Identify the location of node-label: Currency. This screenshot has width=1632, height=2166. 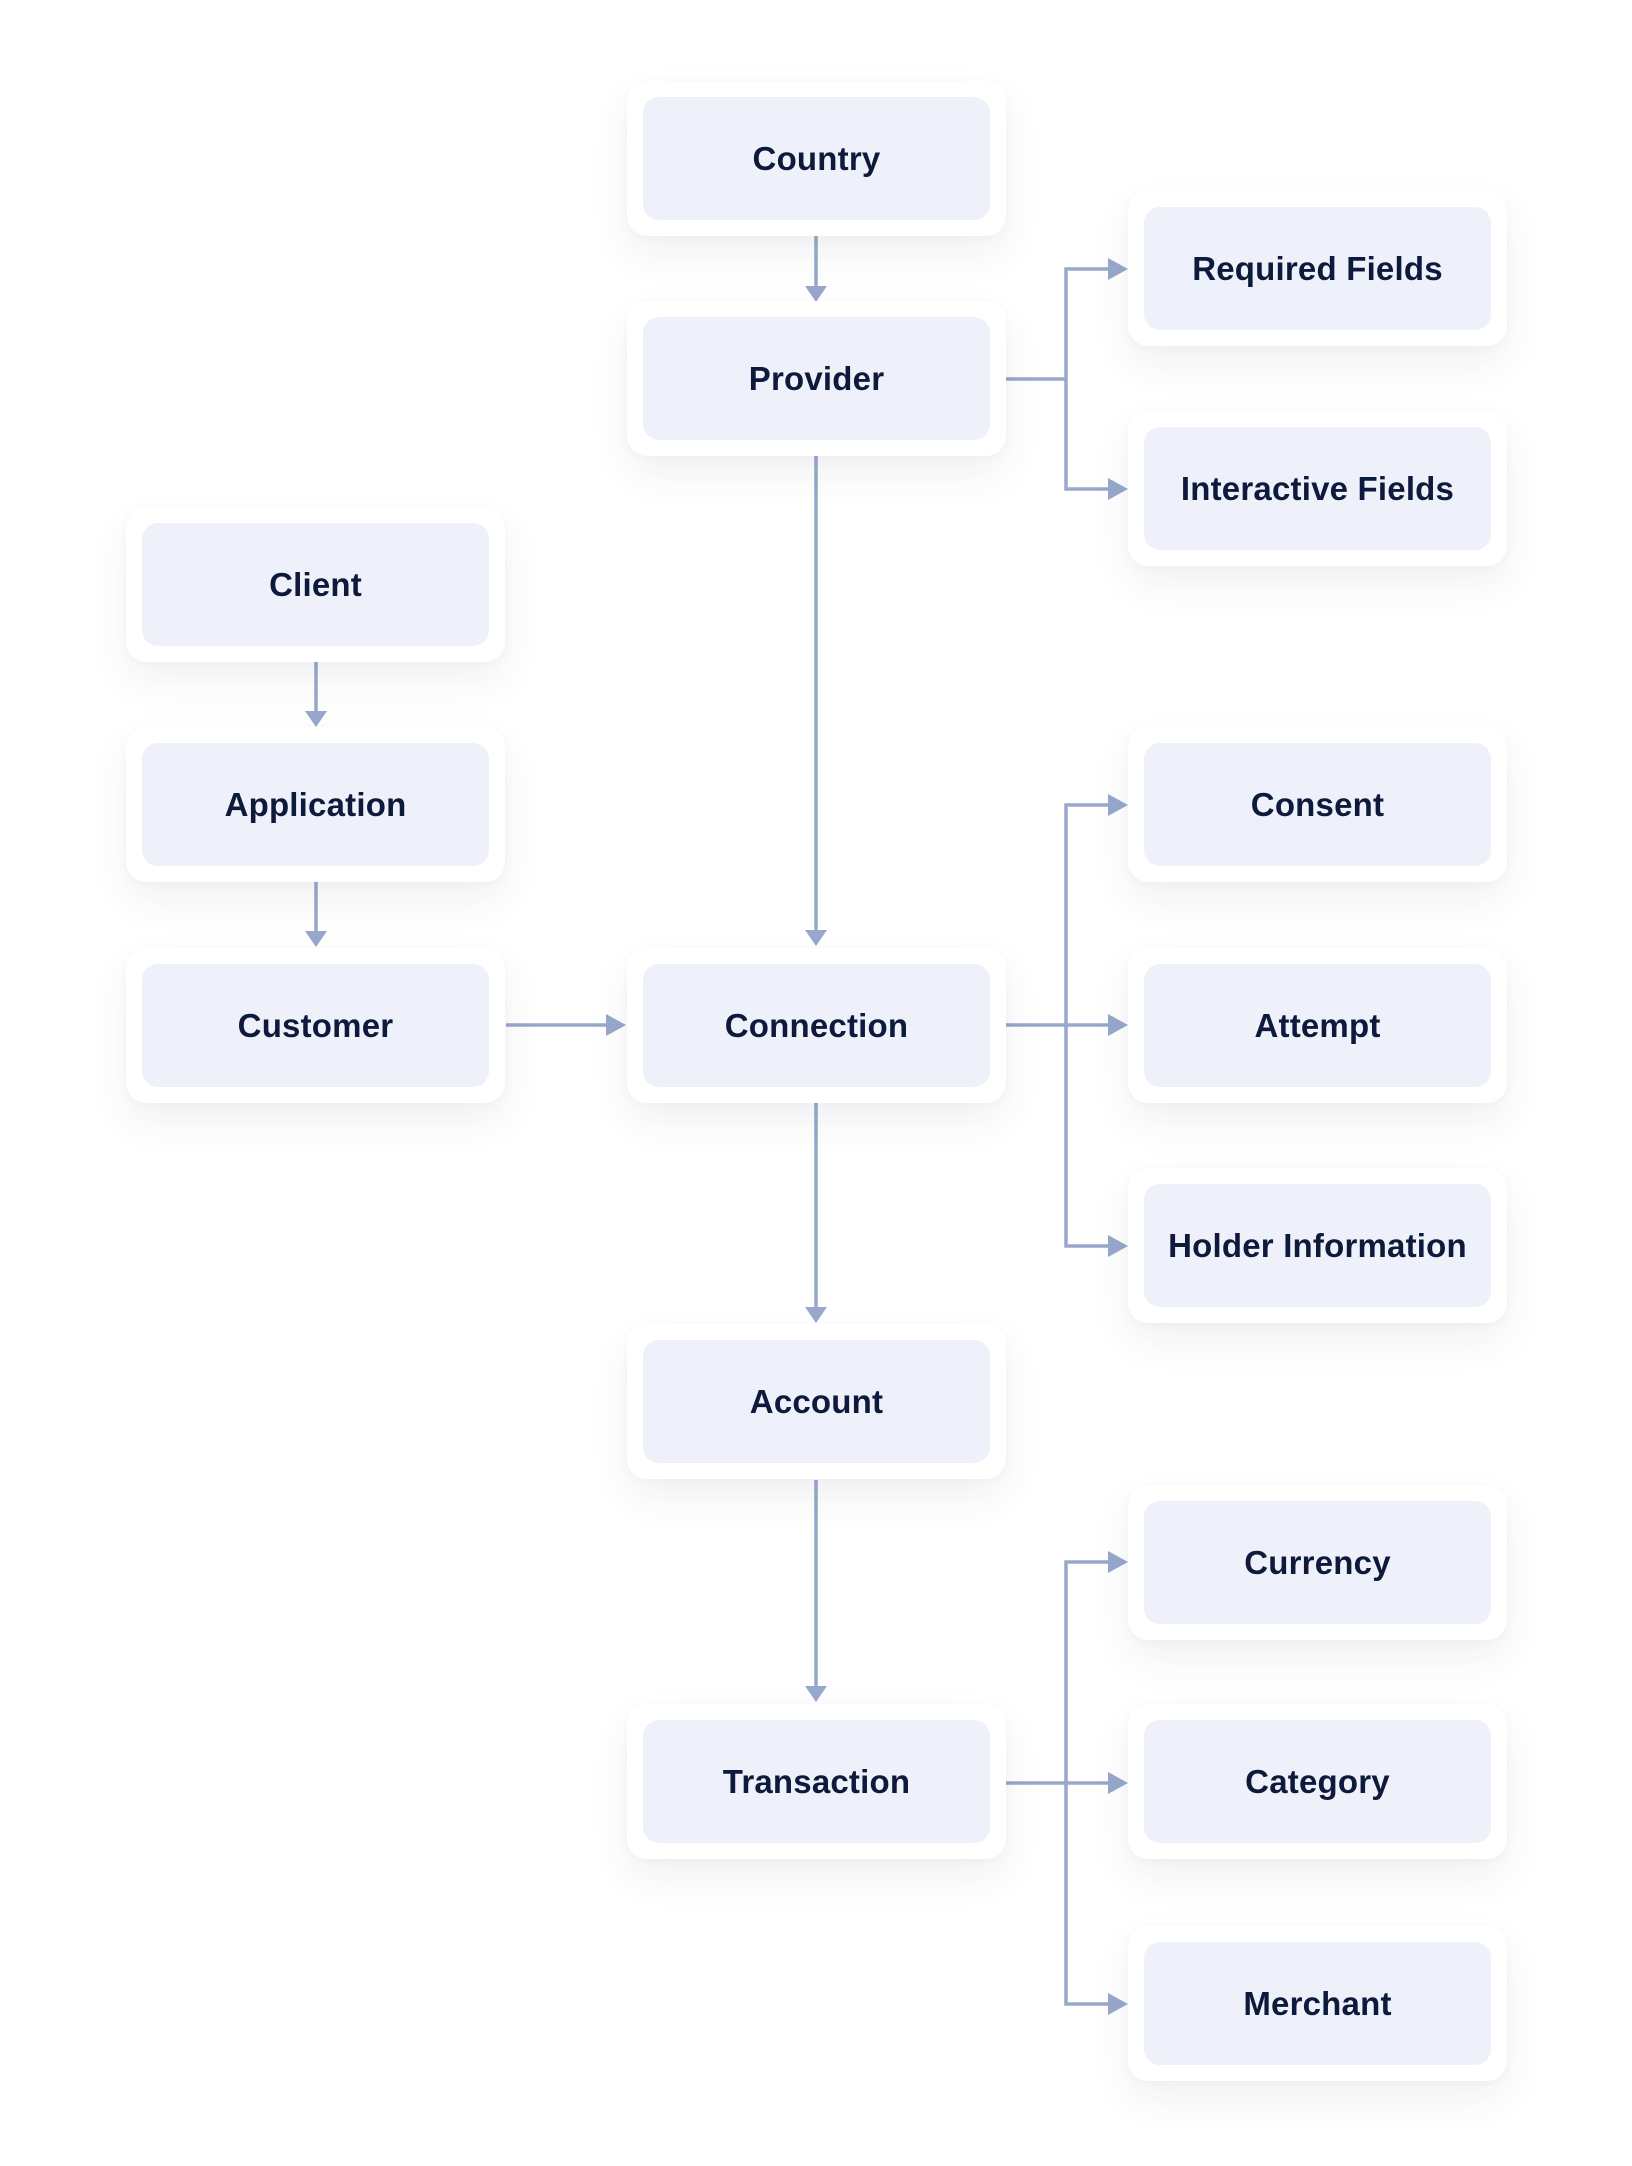
(1317, 1562).